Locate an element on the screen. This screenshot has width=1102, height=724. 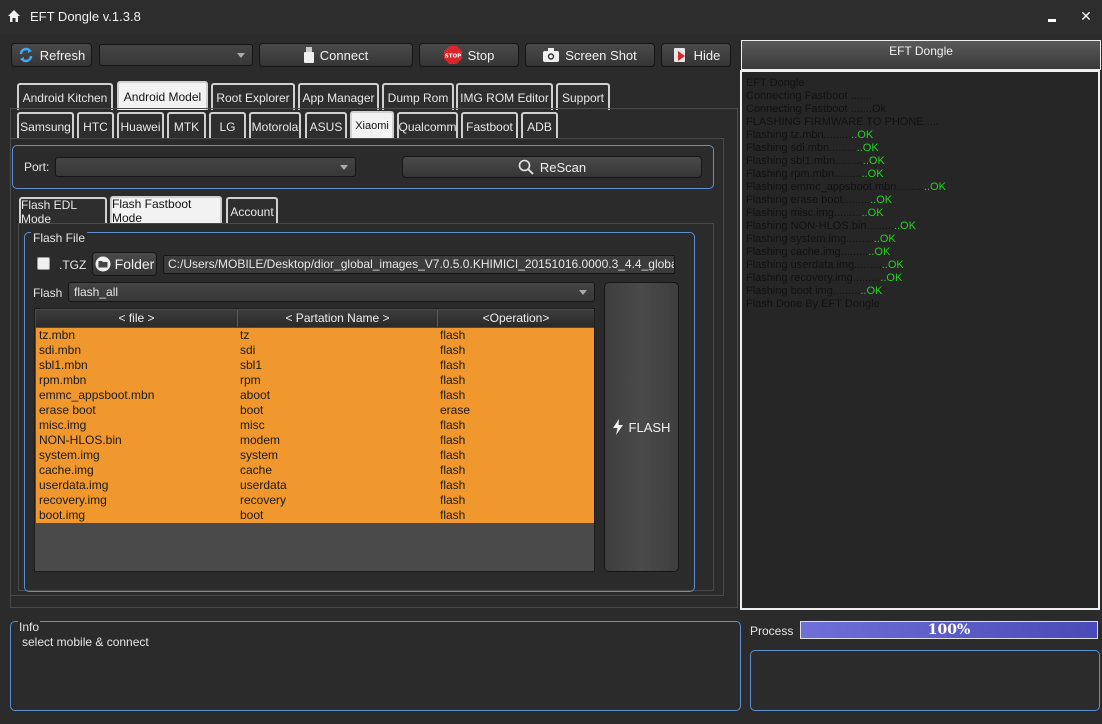
rescan-button: ReScan is located at coordinates (552, 167).